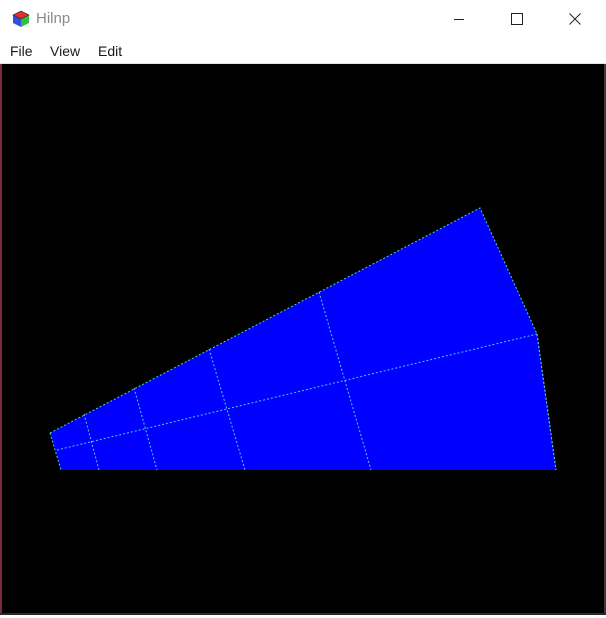 This screenshot has height=618, width=606. I want to click on window-title: Hilnp, so click(53, 18).